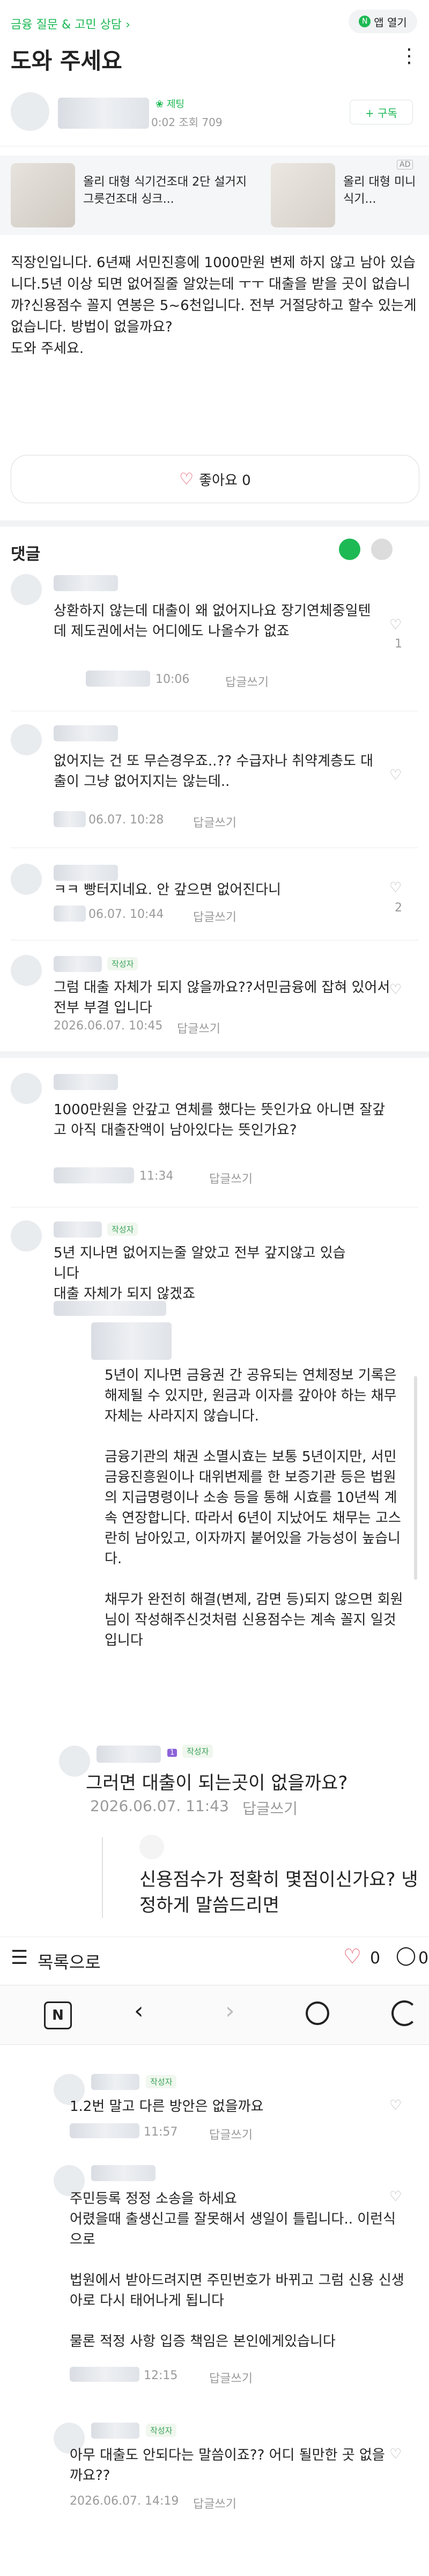 This screenshot has width=429, height=2576. I want to click on comment-meta: 2026.06.07. 14:19, so click(124, 2501).